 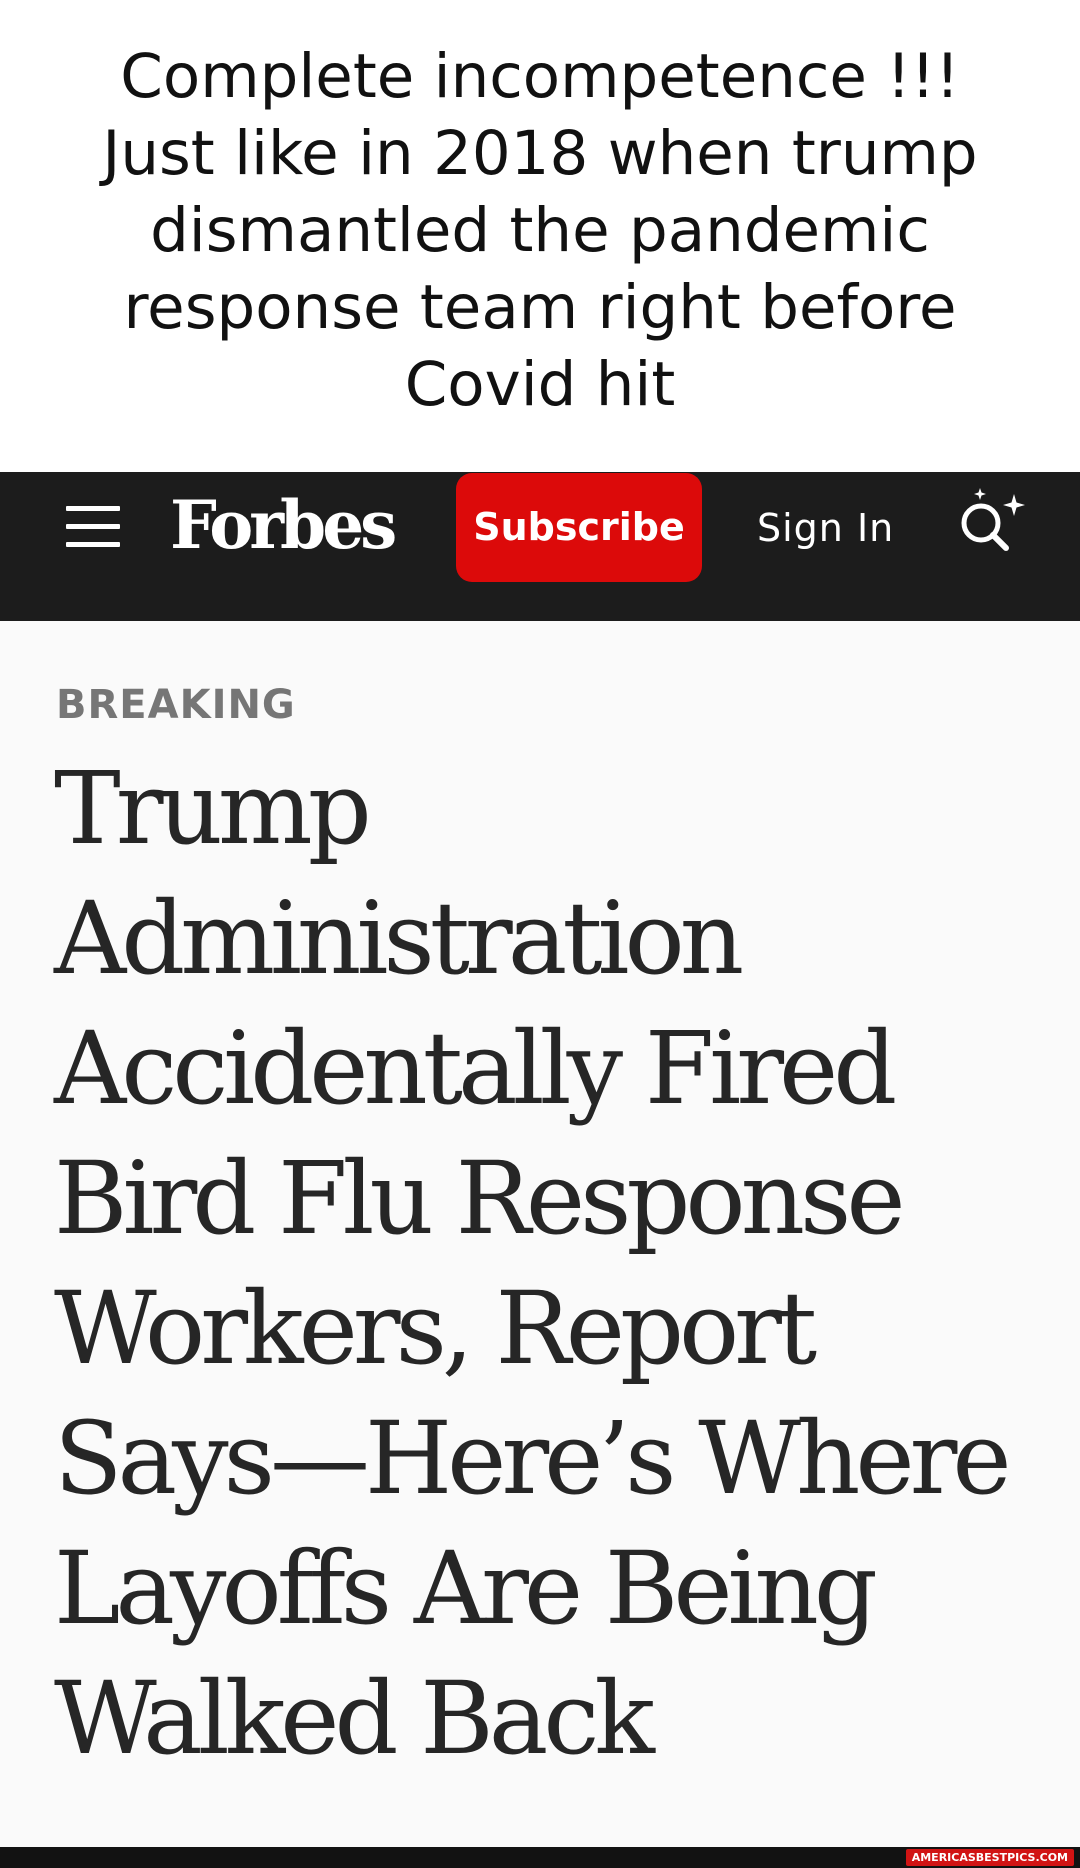 I want to click on forbes-logo: Forbes, so click(x=283, y=525).